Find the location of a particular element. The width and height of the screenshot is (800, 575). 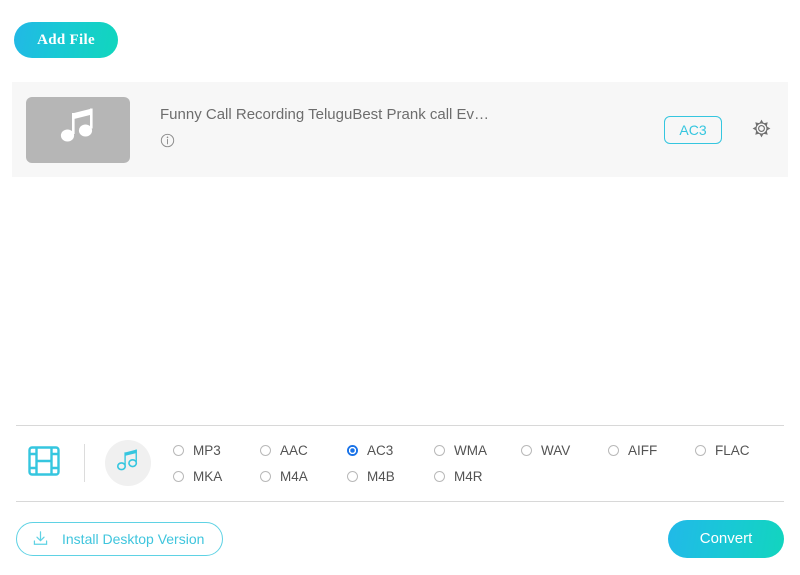

radio-option-mp3: MP3 is located at coordinates (216, 450).